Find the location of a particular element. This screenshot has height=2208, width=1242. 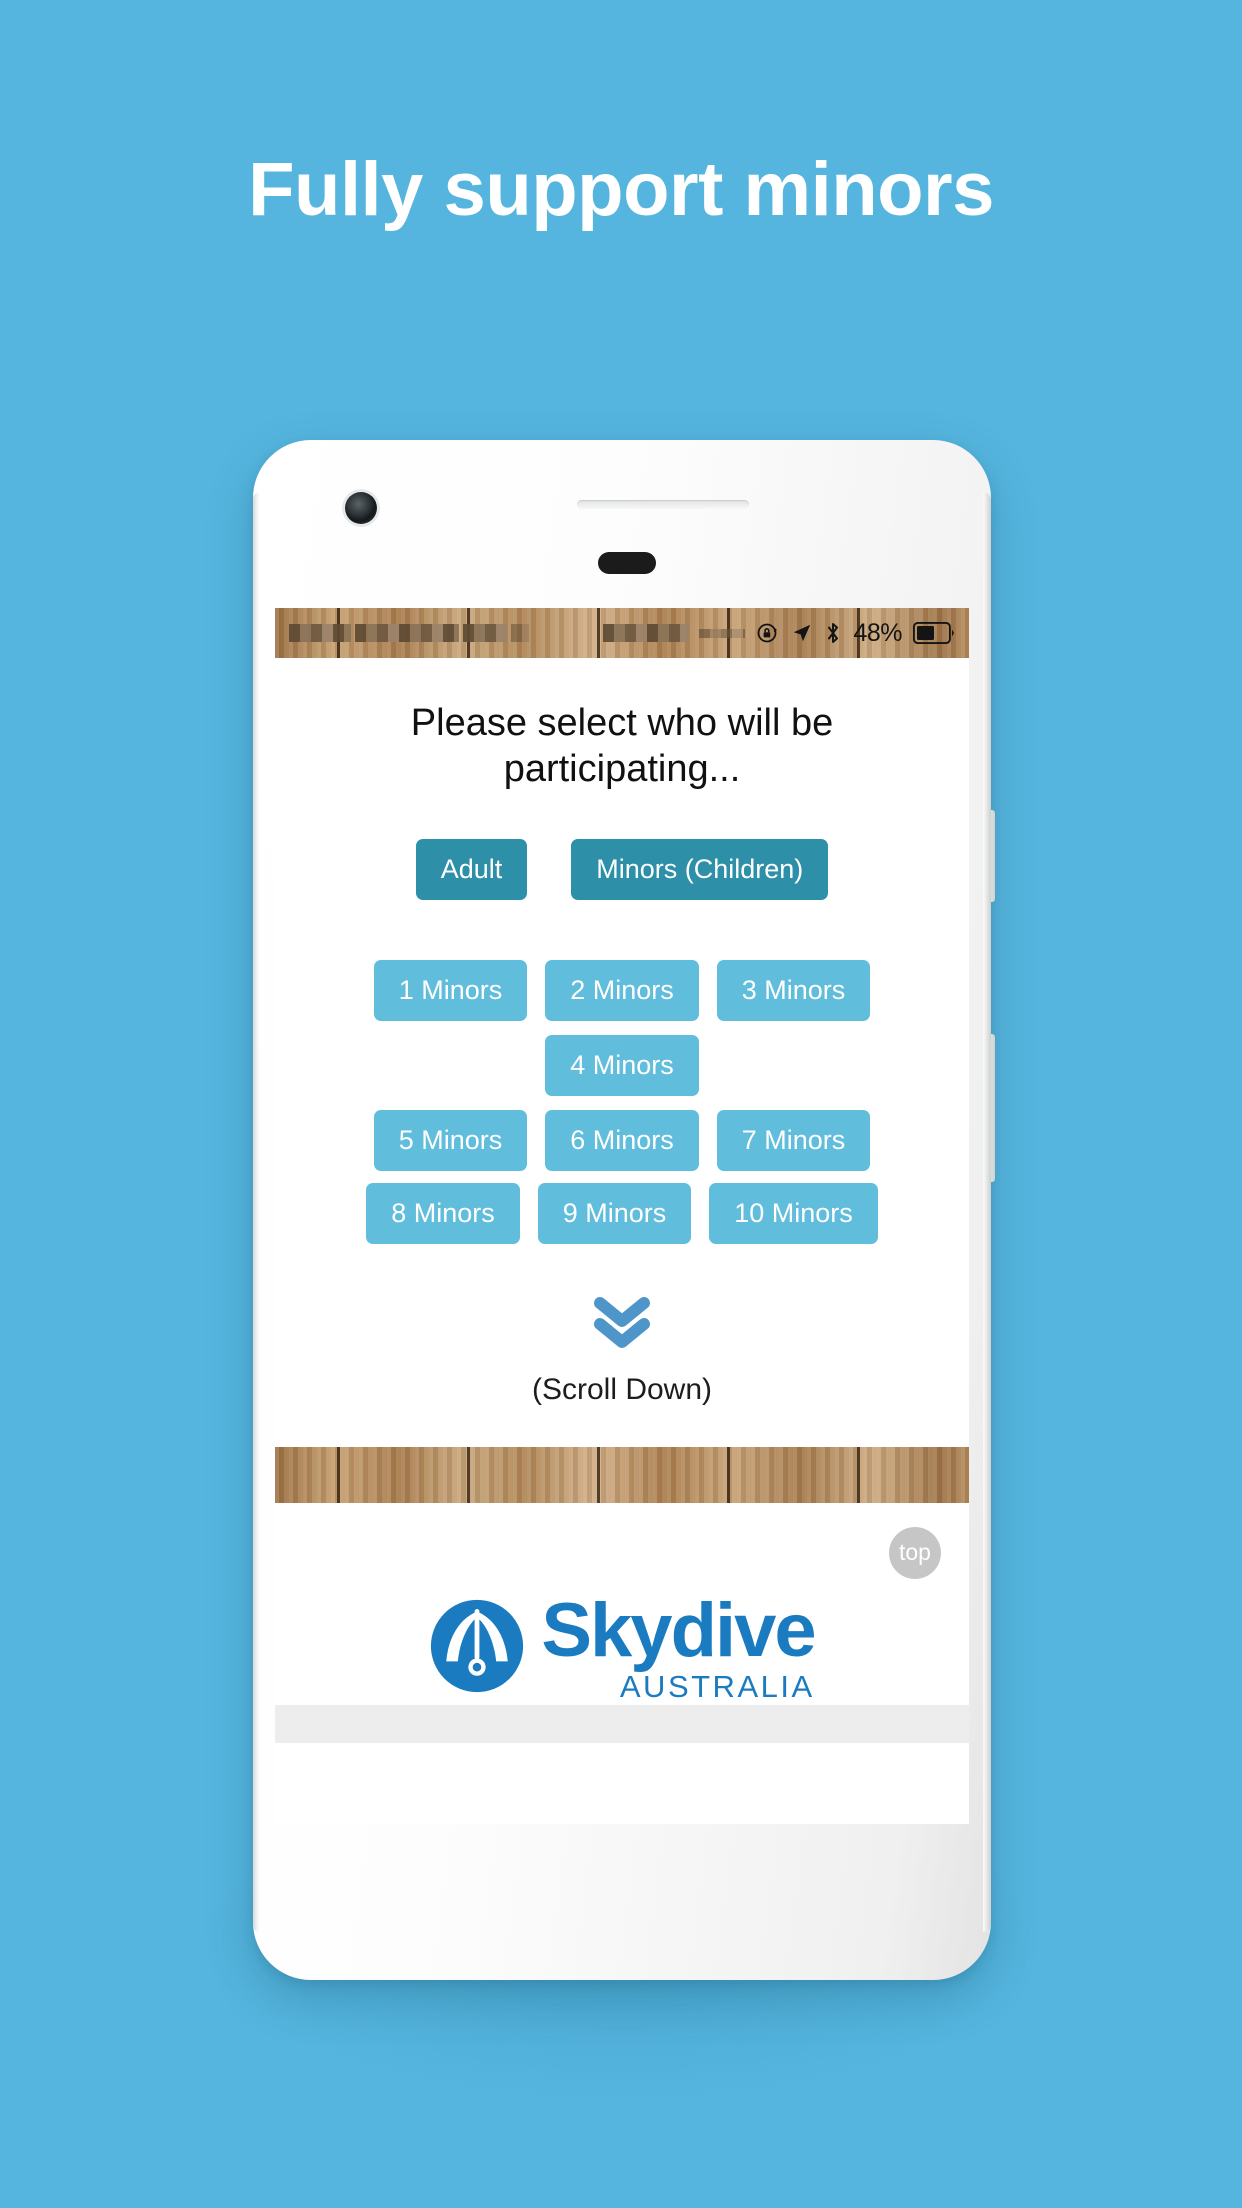

participant-type-row: Adult Minors (Children) is located at coordinates (622, 869).